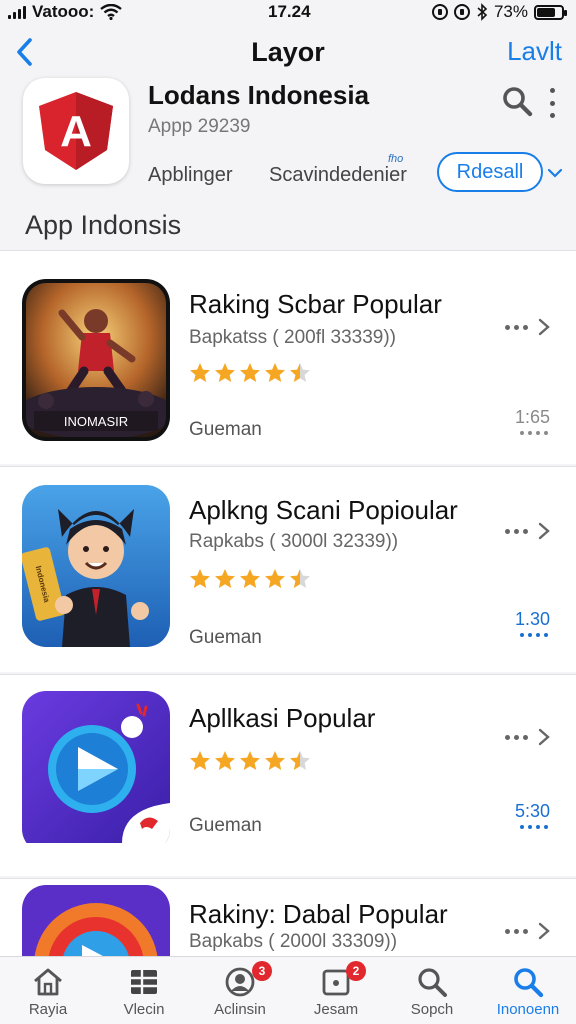 This screenshot has height=1024, width=576. What do you see at coordinates (336, 1009) in the screenshot?
I see `tab-label: Jesam` at bounding box center [336, 1009].